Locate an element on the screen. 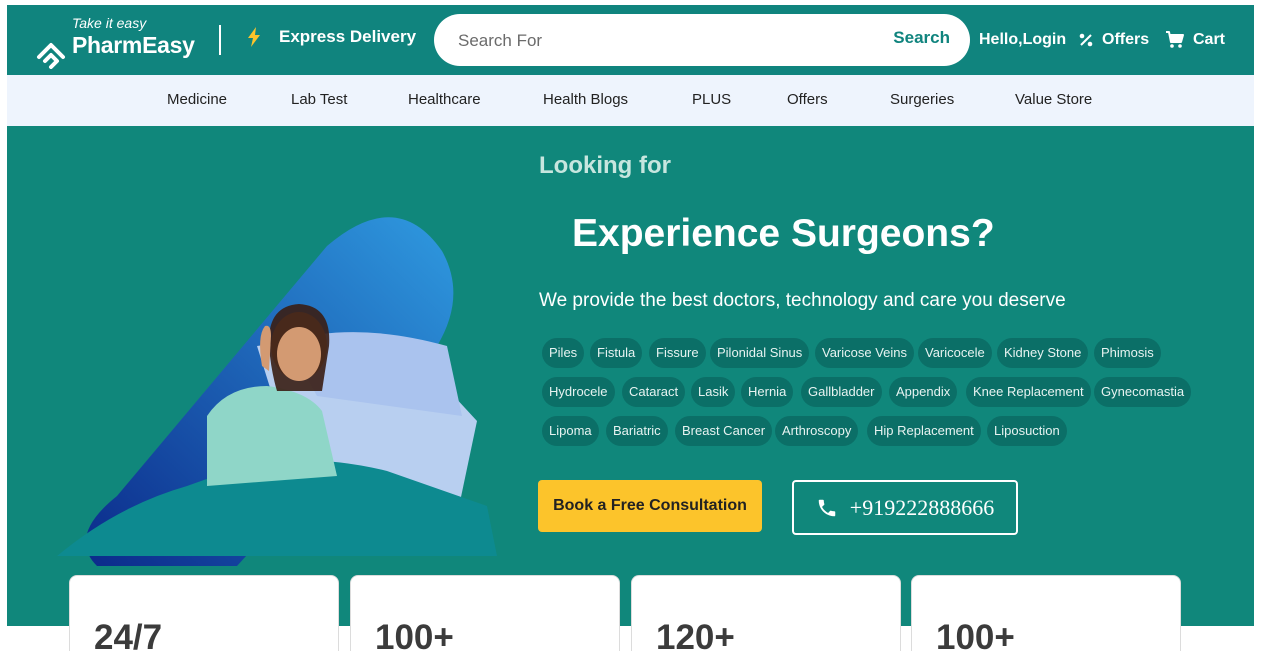 This screenshot has width=1262, height=651. search-bar: Search is located at coordinates (702, 40).